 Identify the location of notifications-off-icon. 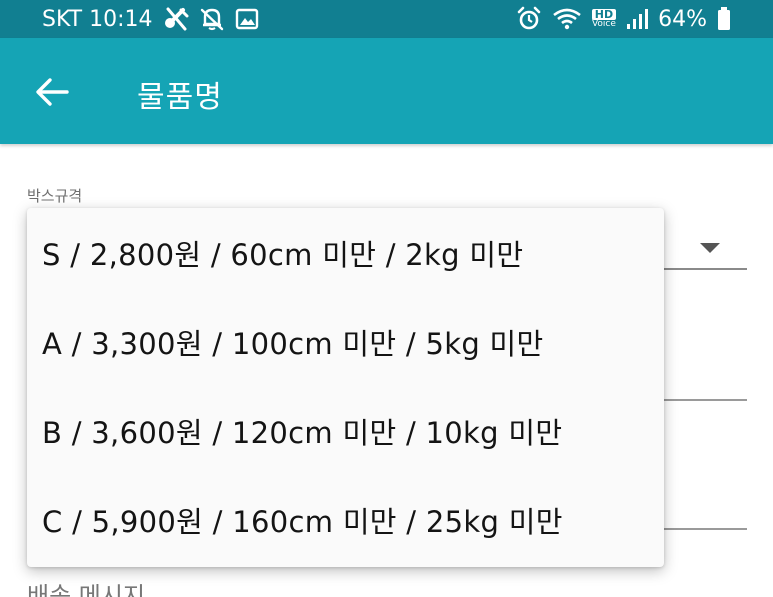
(212, 19).